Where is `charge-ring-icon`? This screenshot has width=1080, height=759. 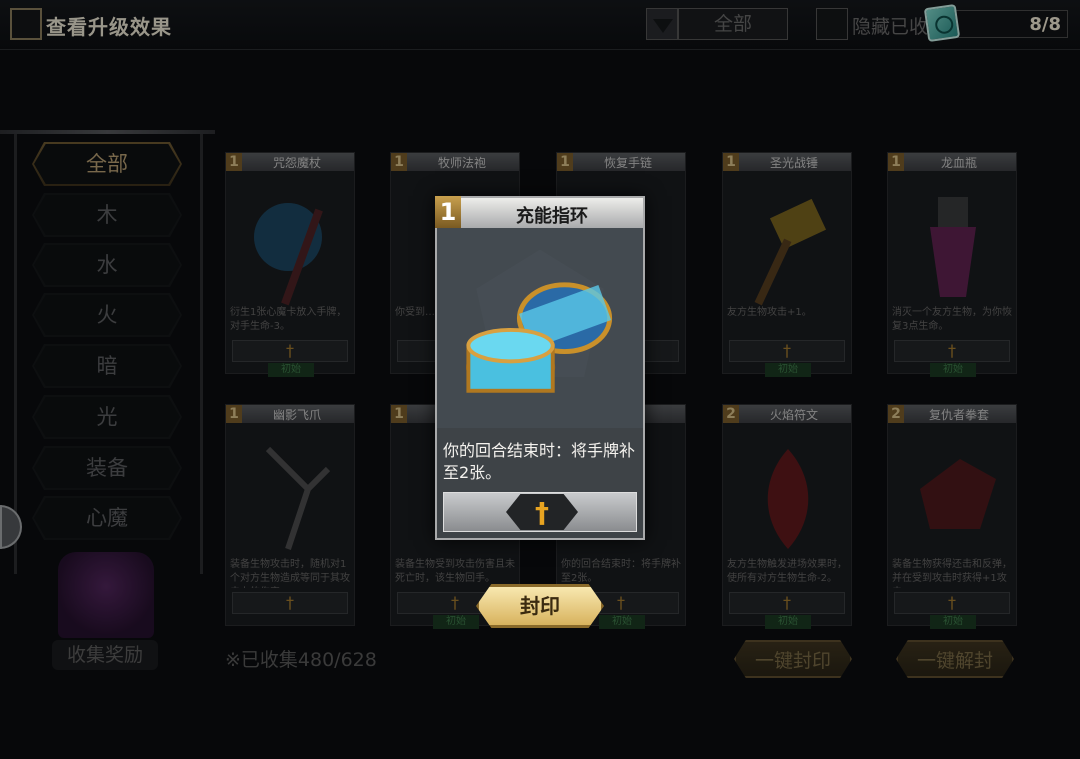
charge-ring-icon is located at coordinates (540, 328).